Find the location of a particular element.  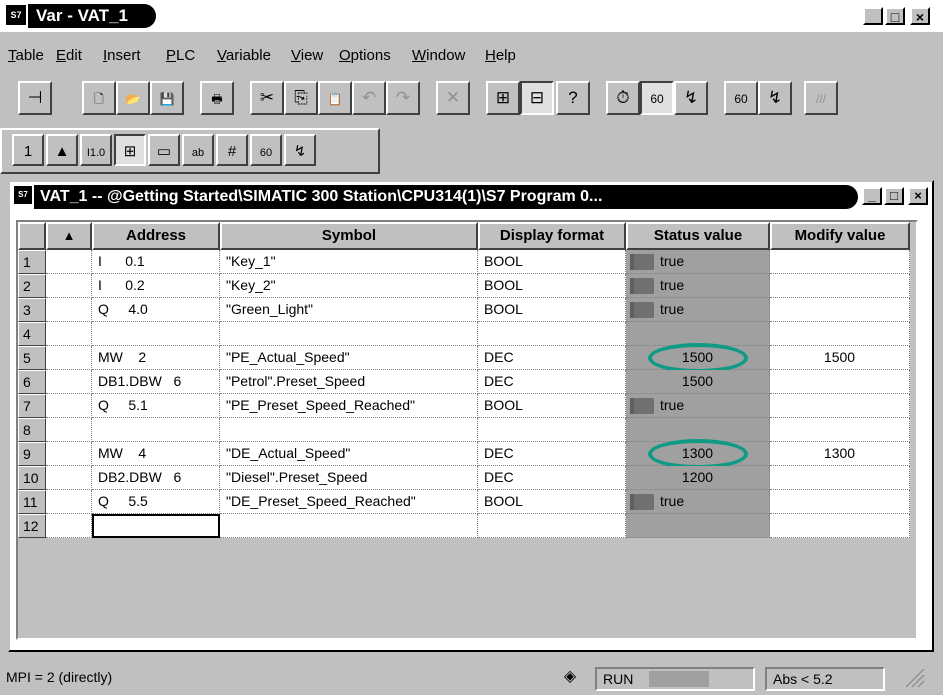

trigger-button: ⏱ is located at coordinates (623, 98).